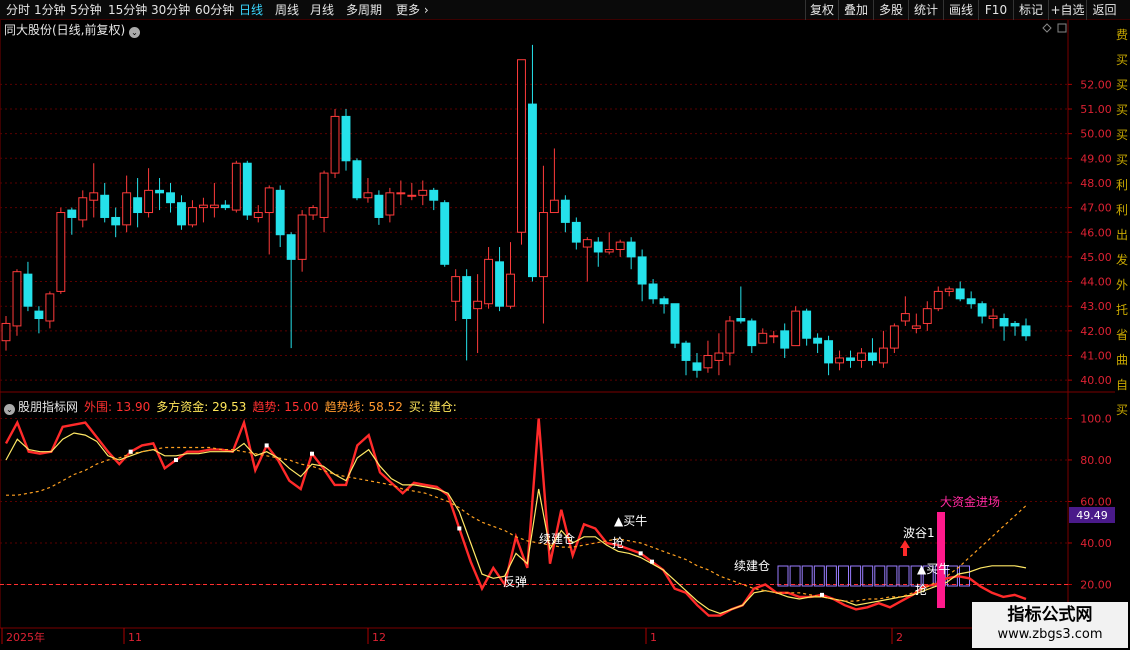  What do you see at coordinates (933, 568) in the screenshot?
I see `annotation-buy-bull-2: ▲买牛` at bounding box center [933, 568].